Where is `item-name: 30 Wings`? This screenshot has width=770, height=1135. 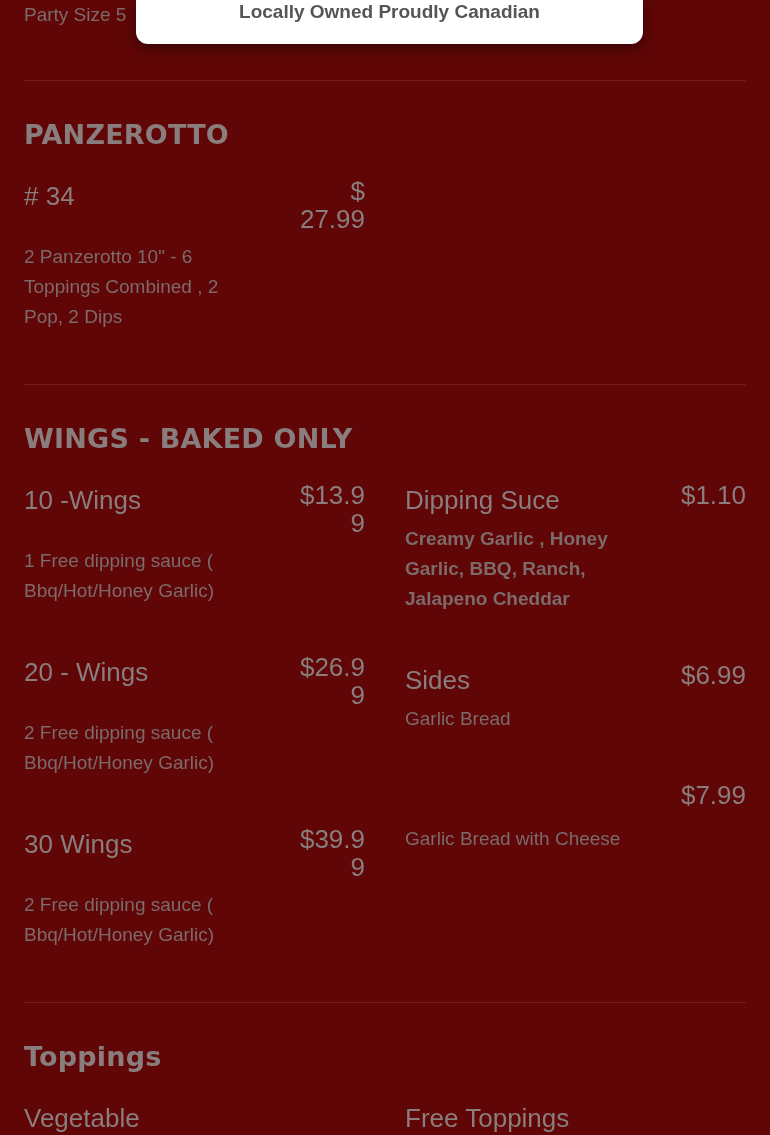
item-name: 30 Wings is located at coordinates (78, 843).